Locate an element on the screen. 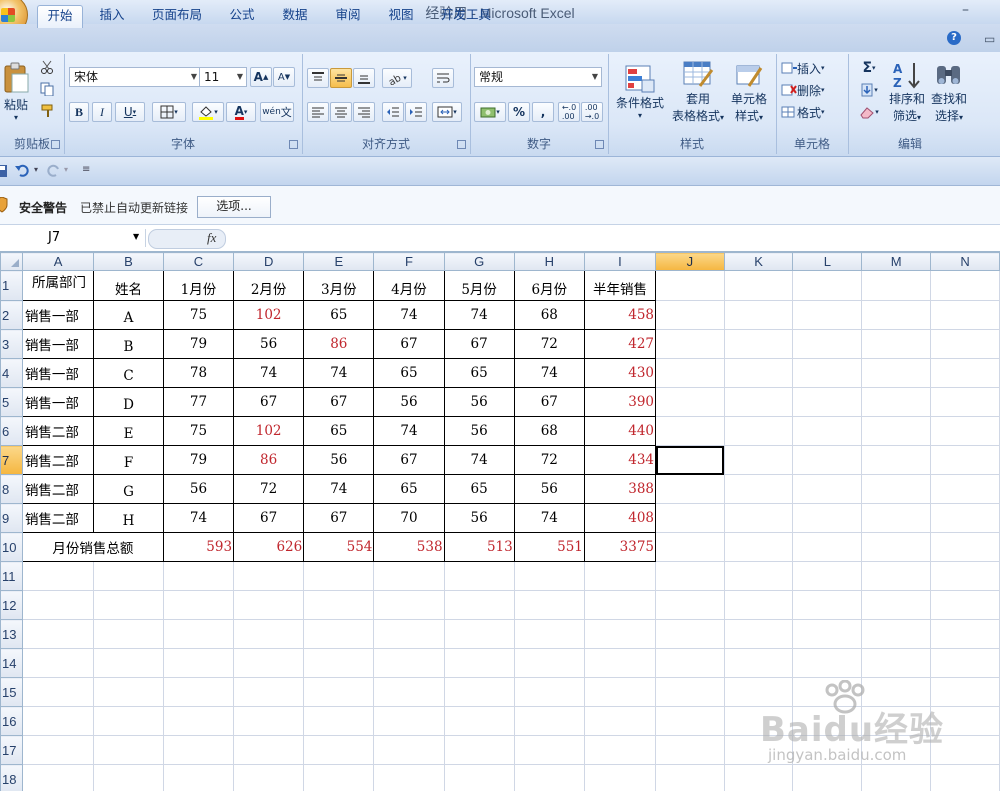 This screenshot has height=791, width=1000. wrap-text-icon is located at coordinates (443, 78).